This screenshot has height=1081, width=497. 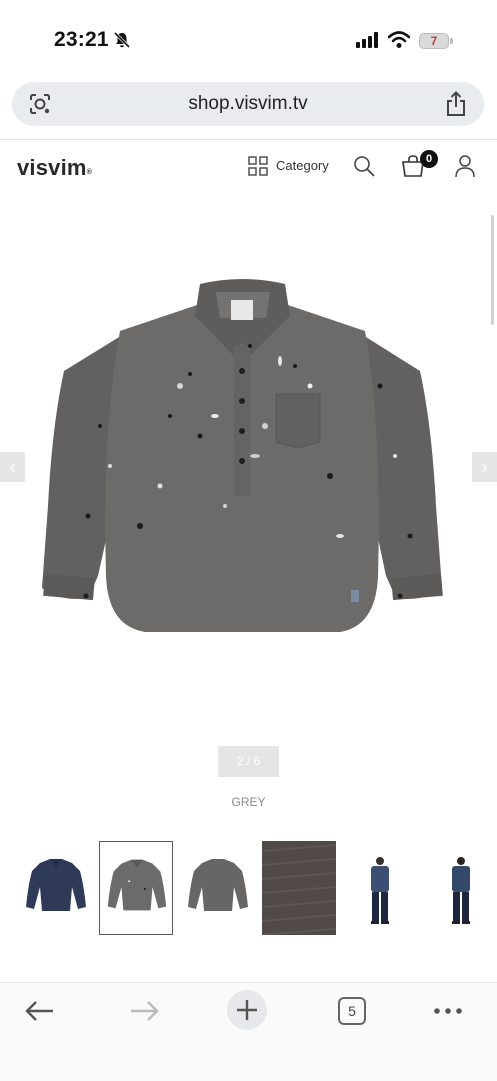 I want to click on search-icon, so click(x=364, y=166).